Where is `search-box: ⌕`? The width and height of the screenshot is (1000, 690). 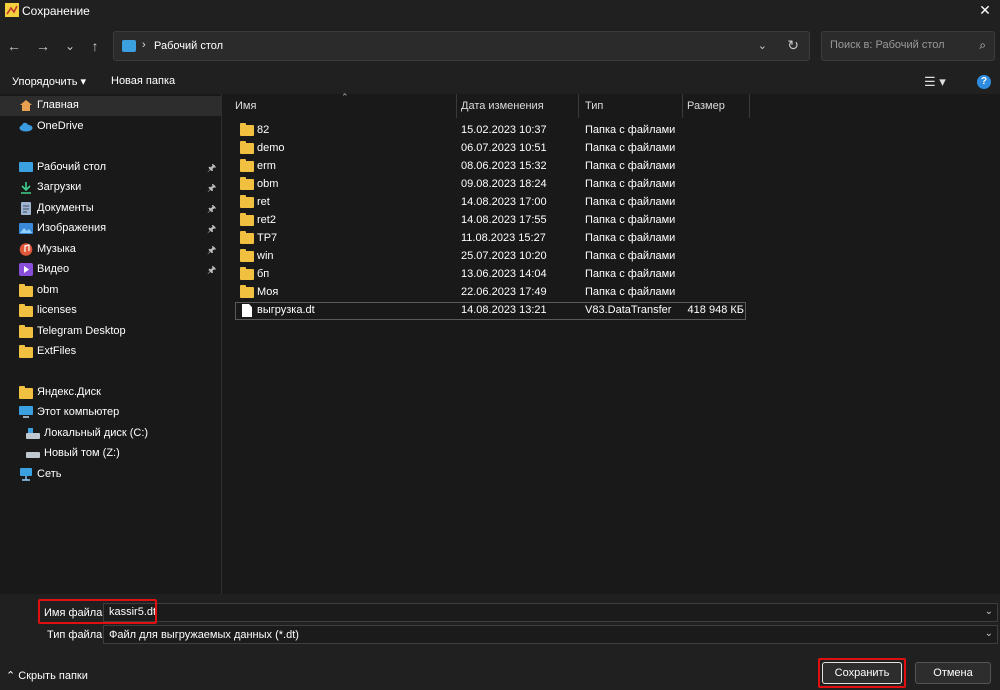
search-box: ⌕ is located at coordinates (908, 46).